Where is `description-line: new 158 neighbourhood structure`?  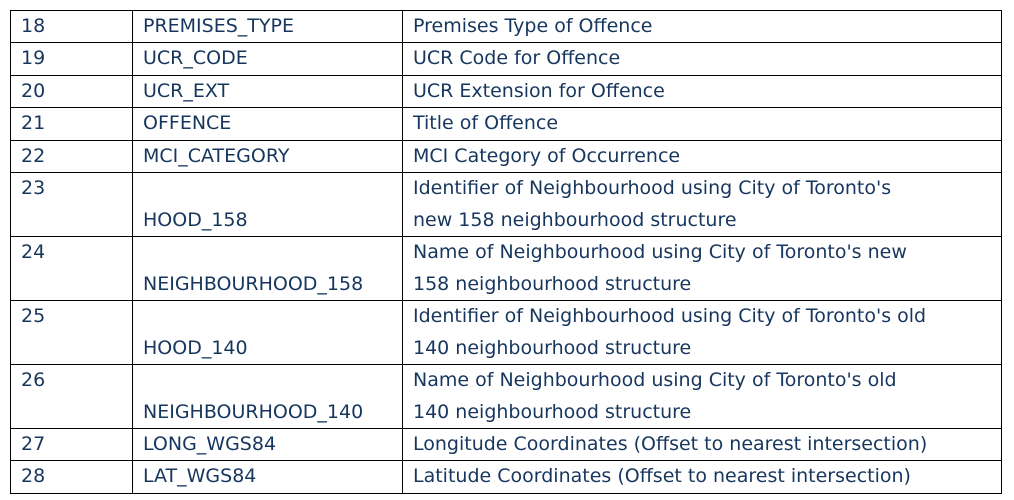 description-line: new 158 neighbourhood structure is located at coordinates (575, 219).